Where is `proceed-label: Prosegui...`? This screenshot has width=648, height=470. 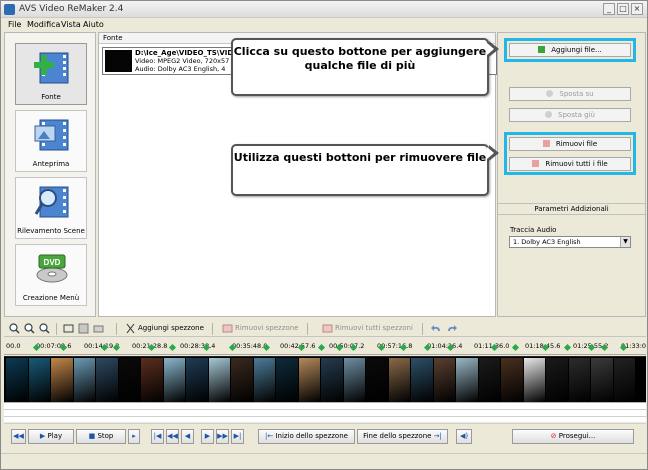 proceed-label: Prosegui... is located at coordinates (577, 436).